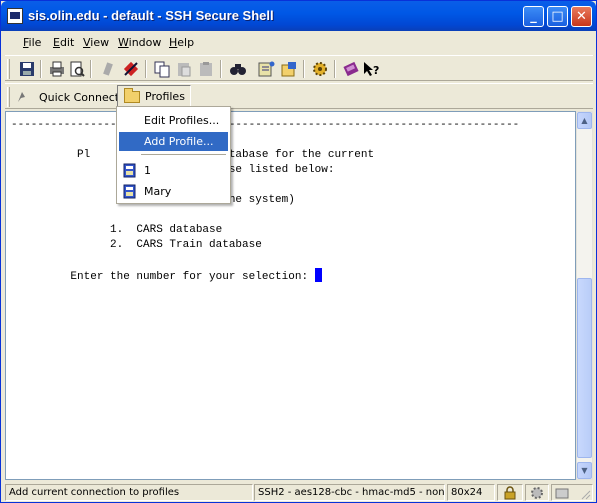 The width and height of the screenshot is (597, 503). I want to click on scroll-up-button: ▲, so click(584, 120).